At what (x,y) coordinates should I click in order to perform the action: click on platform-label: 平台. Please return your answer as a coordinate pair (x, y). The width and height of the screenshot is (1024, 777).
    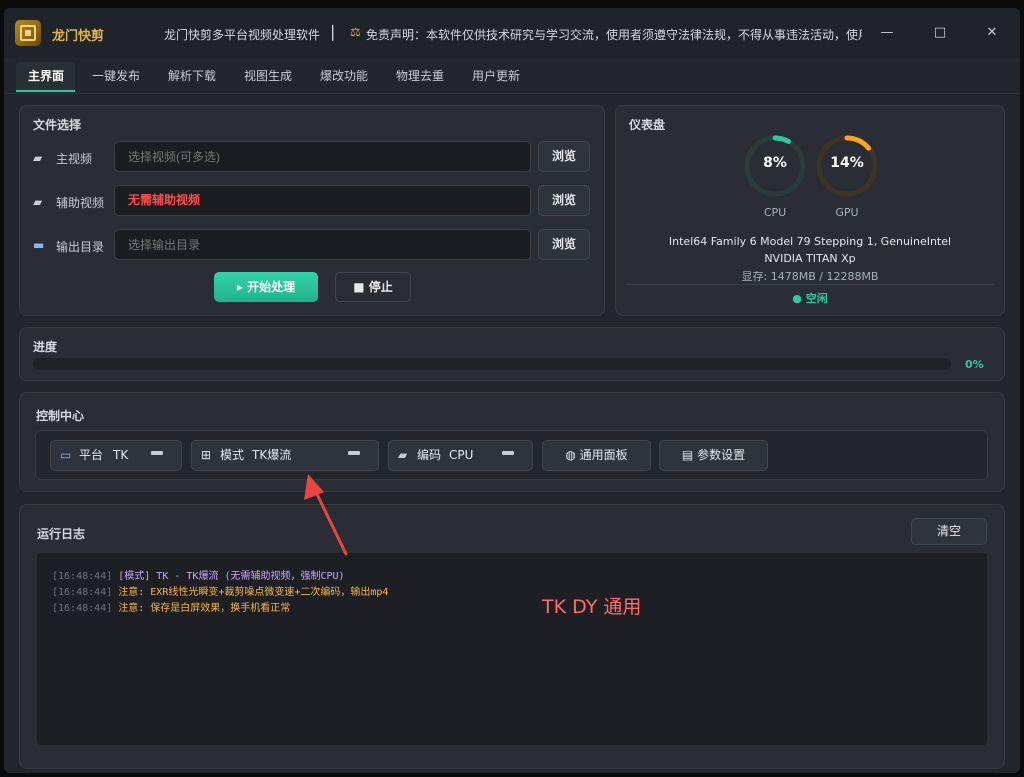
    Looking at the image, I should click on (91, 455).